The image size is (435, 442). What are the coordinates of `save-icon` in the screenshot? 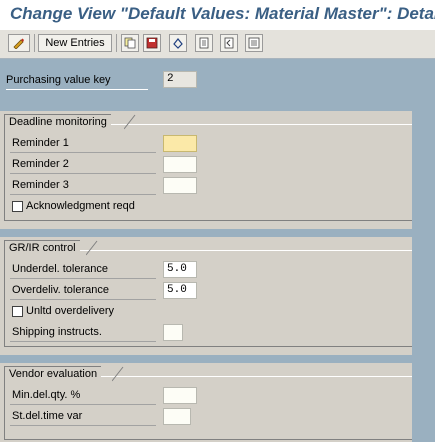 It's located at (152, 43).